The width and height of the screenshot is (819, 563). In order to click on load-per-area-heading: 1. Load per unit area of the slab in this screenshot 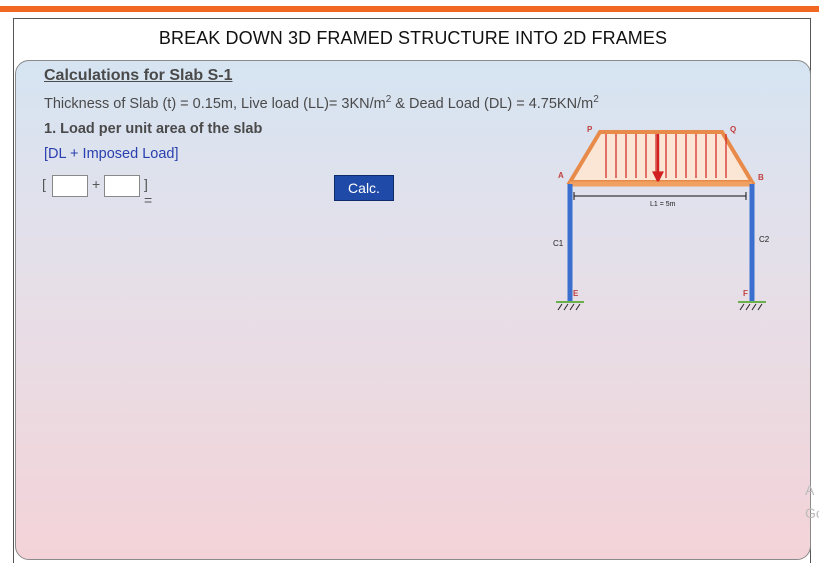, I will do `click(153, 129)`.